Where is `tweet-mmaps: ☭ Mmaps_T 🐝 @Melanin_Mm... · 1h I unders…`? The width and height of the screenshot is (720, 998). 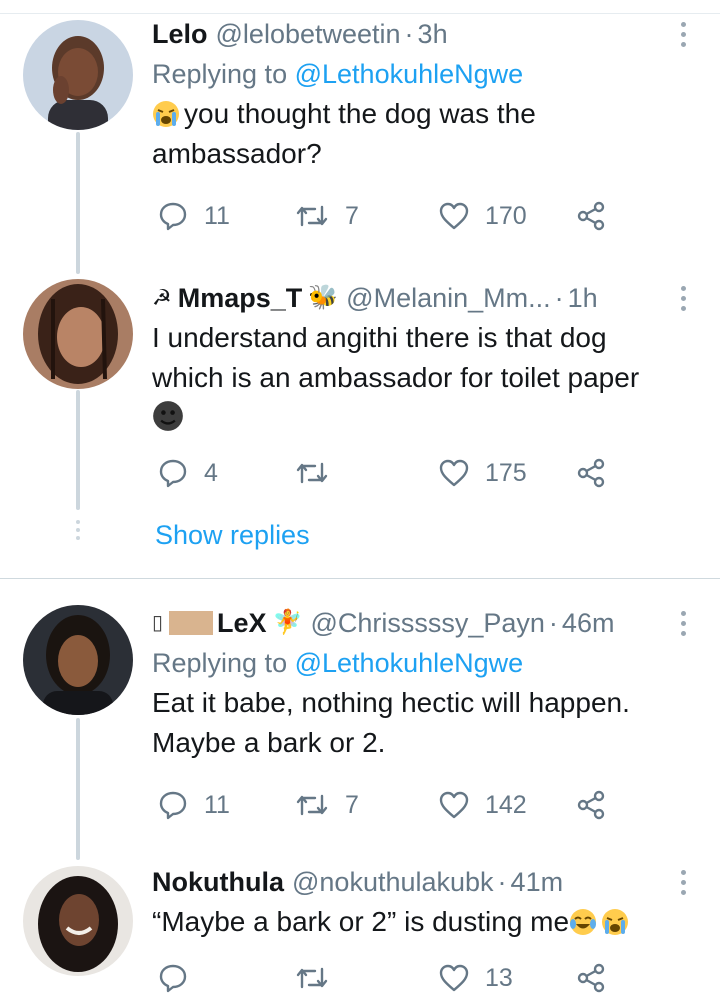 tweet-mmaps: ☭ Mmaps_T 🐝 @Melanin_Mm... · 1h I unders… is located at coordinates (426, 358).